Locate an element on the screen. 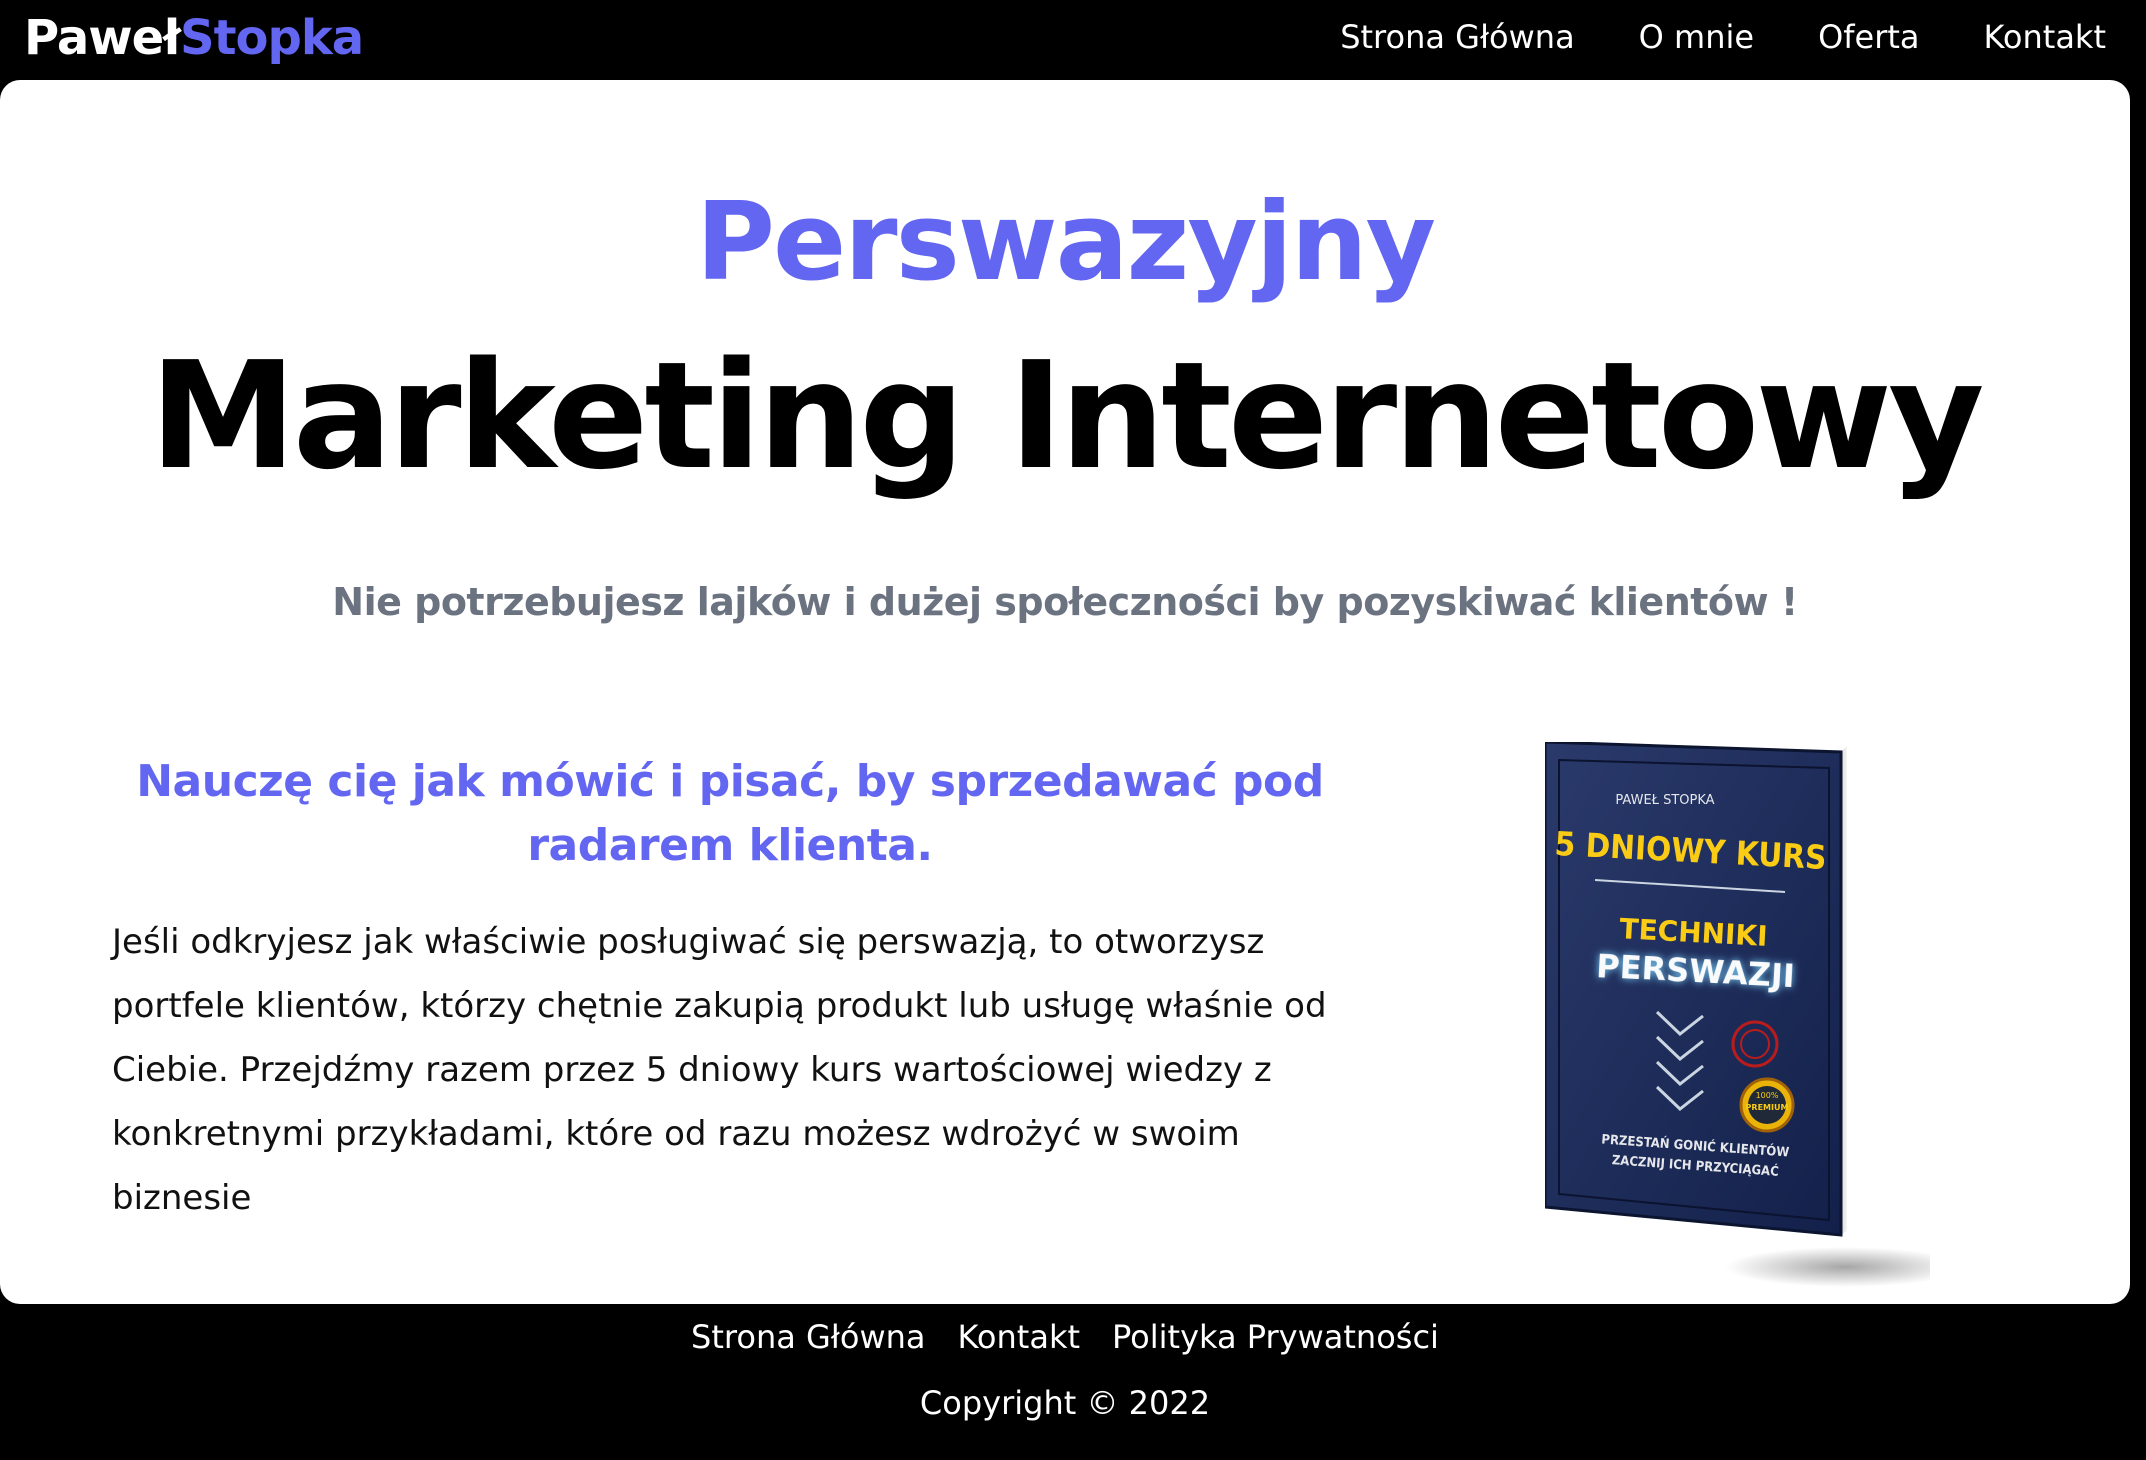  nav-link-offer: Oferta is located at coordinates (1868, 37).